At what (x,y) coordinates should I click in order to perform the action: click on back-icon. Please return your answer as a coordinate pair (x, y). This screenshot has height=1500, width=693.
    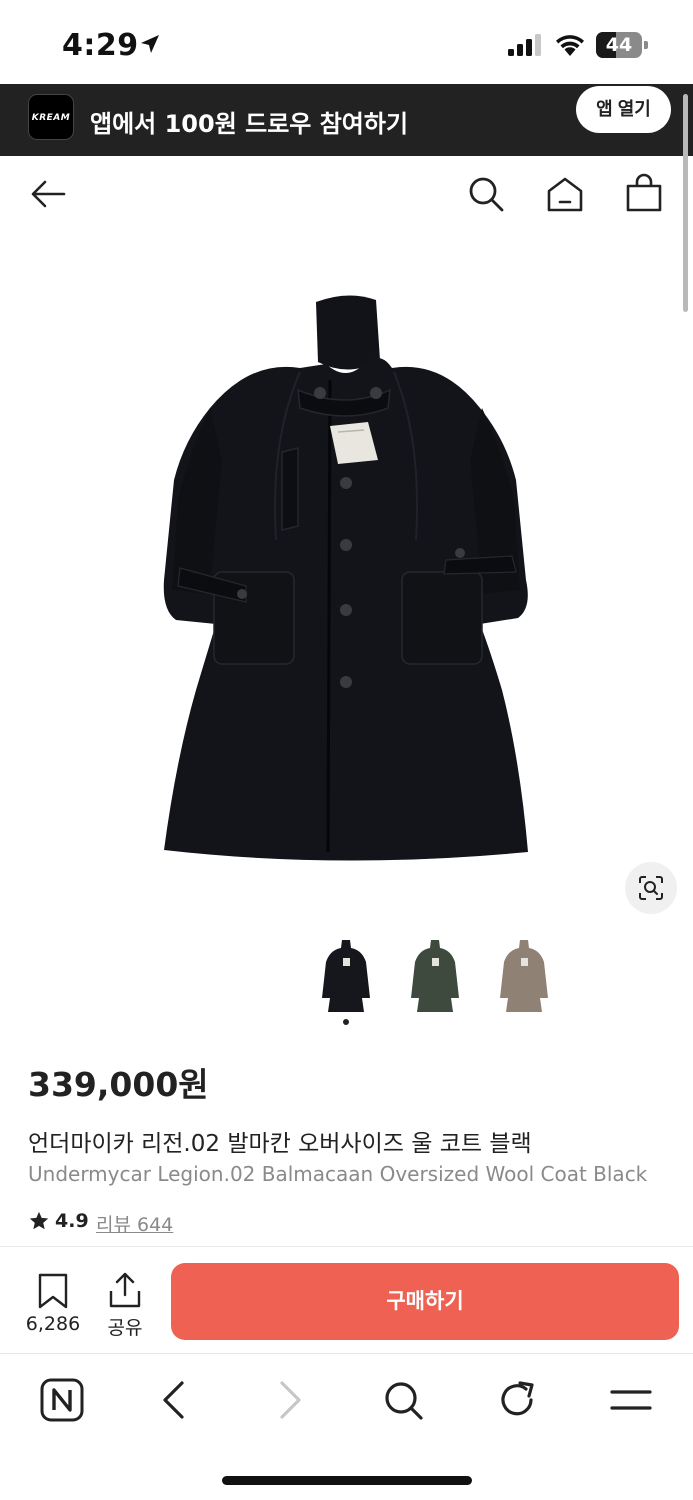
    Looking at the image, I should click on (175, 1400).